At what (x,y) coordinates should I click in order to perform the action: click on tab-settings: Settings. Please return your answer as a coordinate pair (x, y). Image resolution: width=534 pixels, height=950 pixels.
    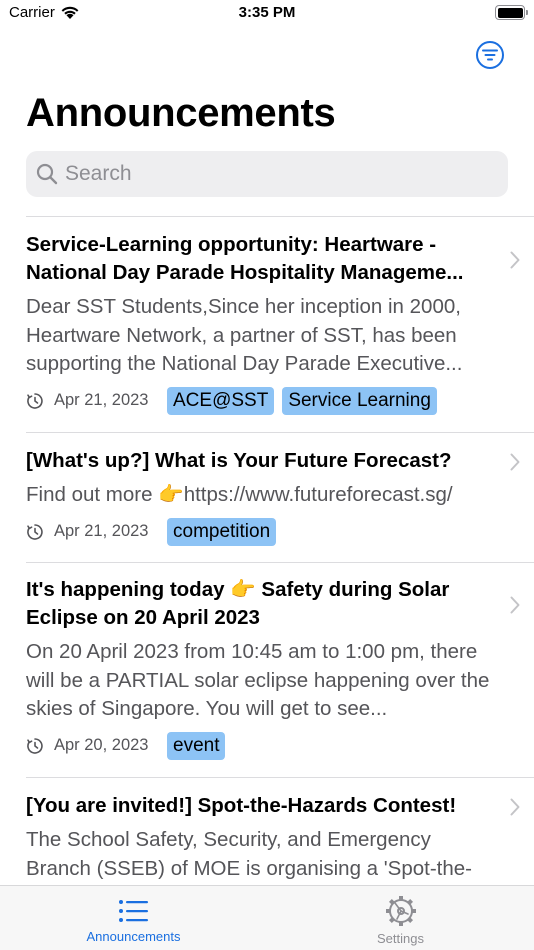
    Looking at the image, I should click on (400, 918).